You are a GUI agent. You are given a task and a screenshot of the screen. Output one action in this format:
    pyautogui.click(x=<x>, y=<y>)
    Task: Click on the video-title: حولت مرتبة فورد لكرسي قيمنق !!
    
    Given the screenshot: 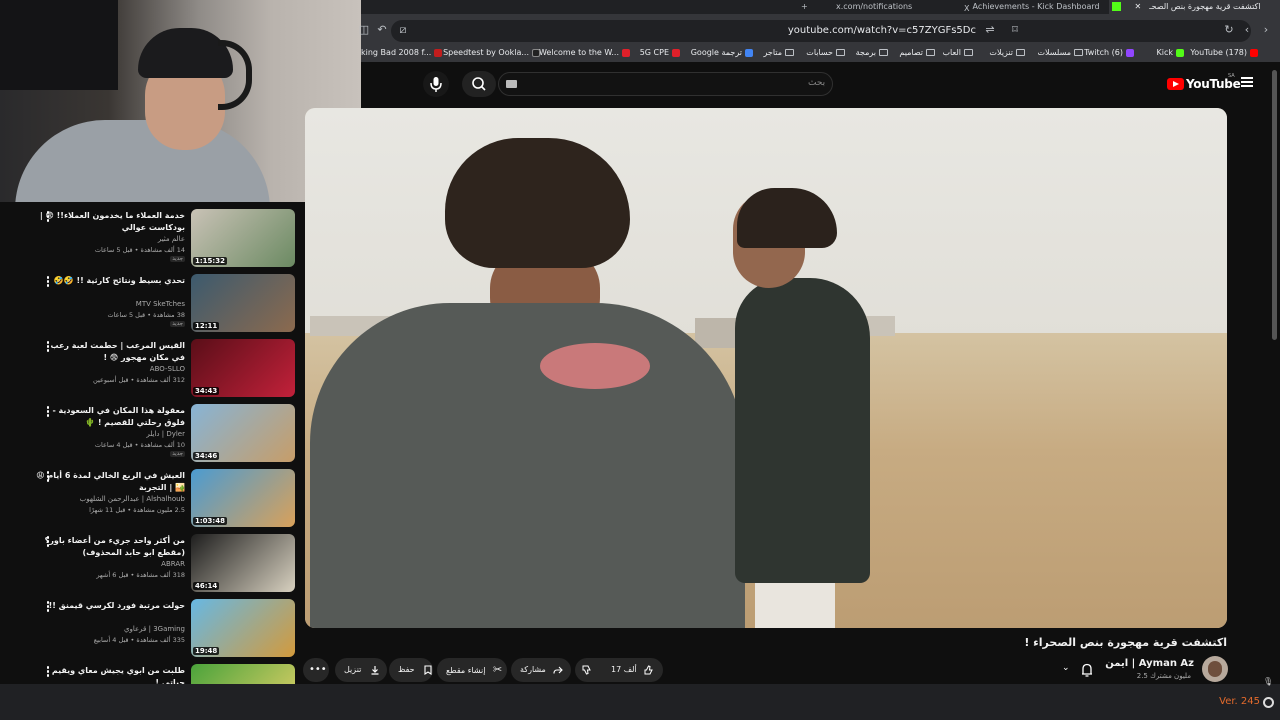 What is the action you would take?
    pyautogui.click(x=110, y=606)
    